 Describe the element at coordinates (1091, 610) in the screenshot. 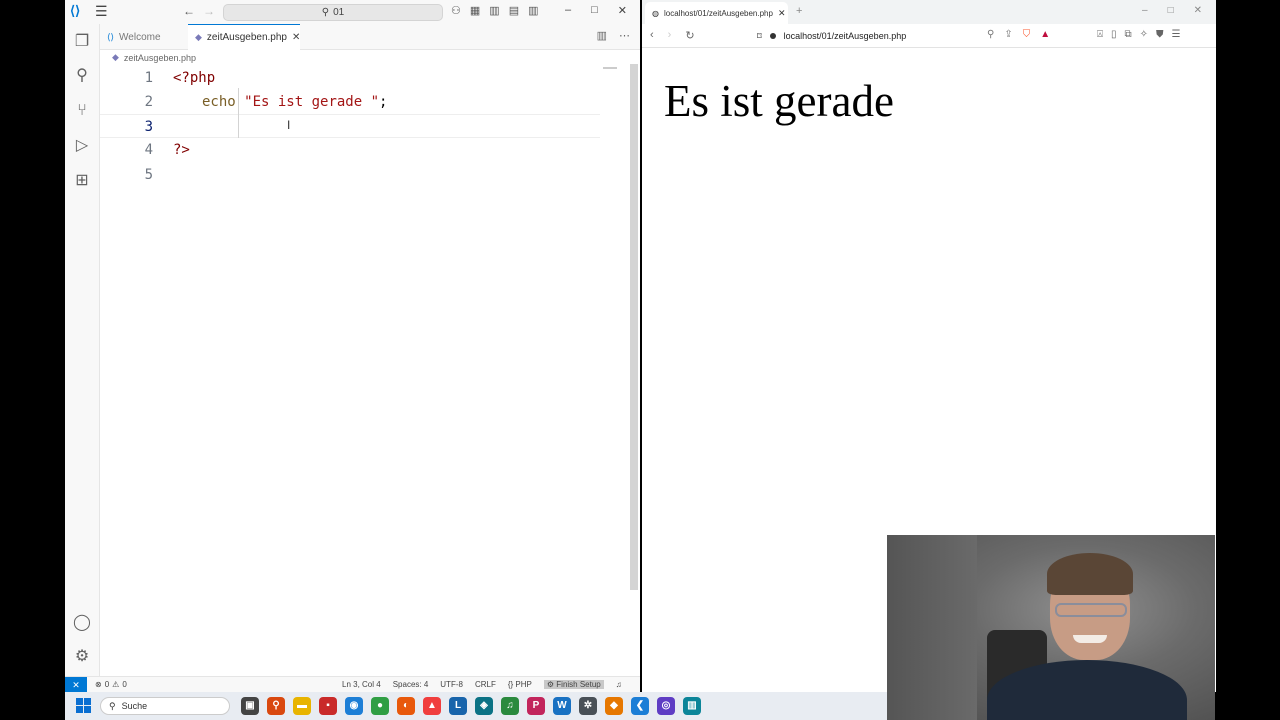

I see `webcam-glasses` at that location.